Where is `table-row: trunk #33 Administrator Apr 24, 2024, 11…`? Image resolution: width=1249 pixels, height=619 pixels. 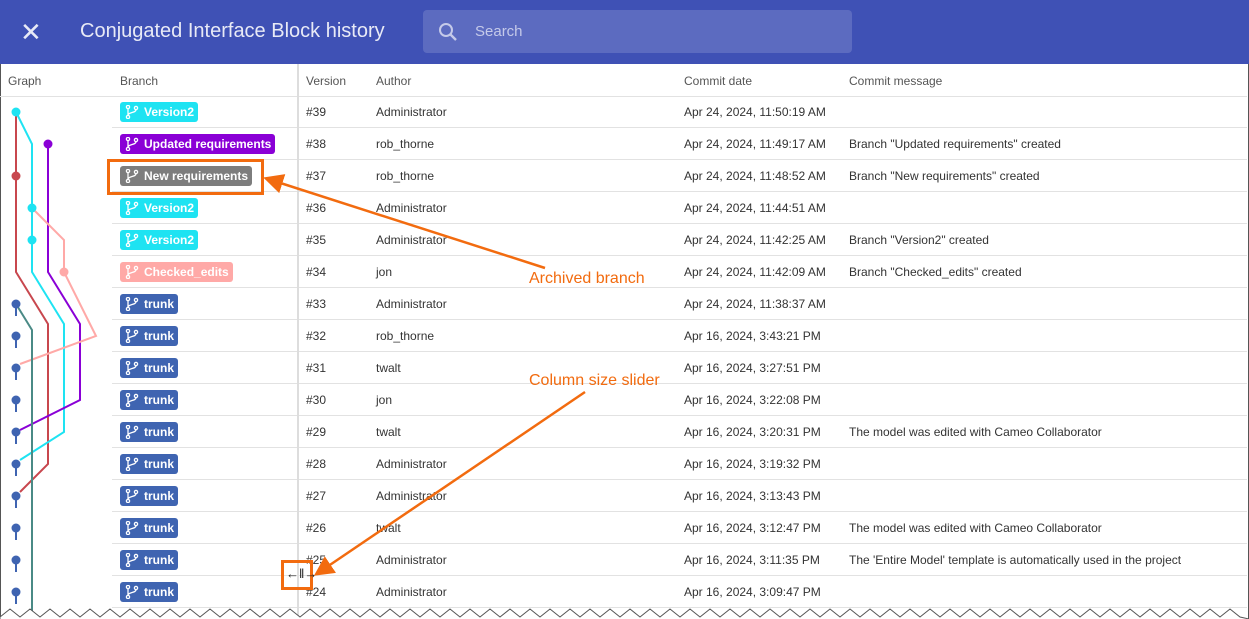
table-row: trunk #33 Administrator Apr 24, 2024, 11… is located at coordinates (679, 304).